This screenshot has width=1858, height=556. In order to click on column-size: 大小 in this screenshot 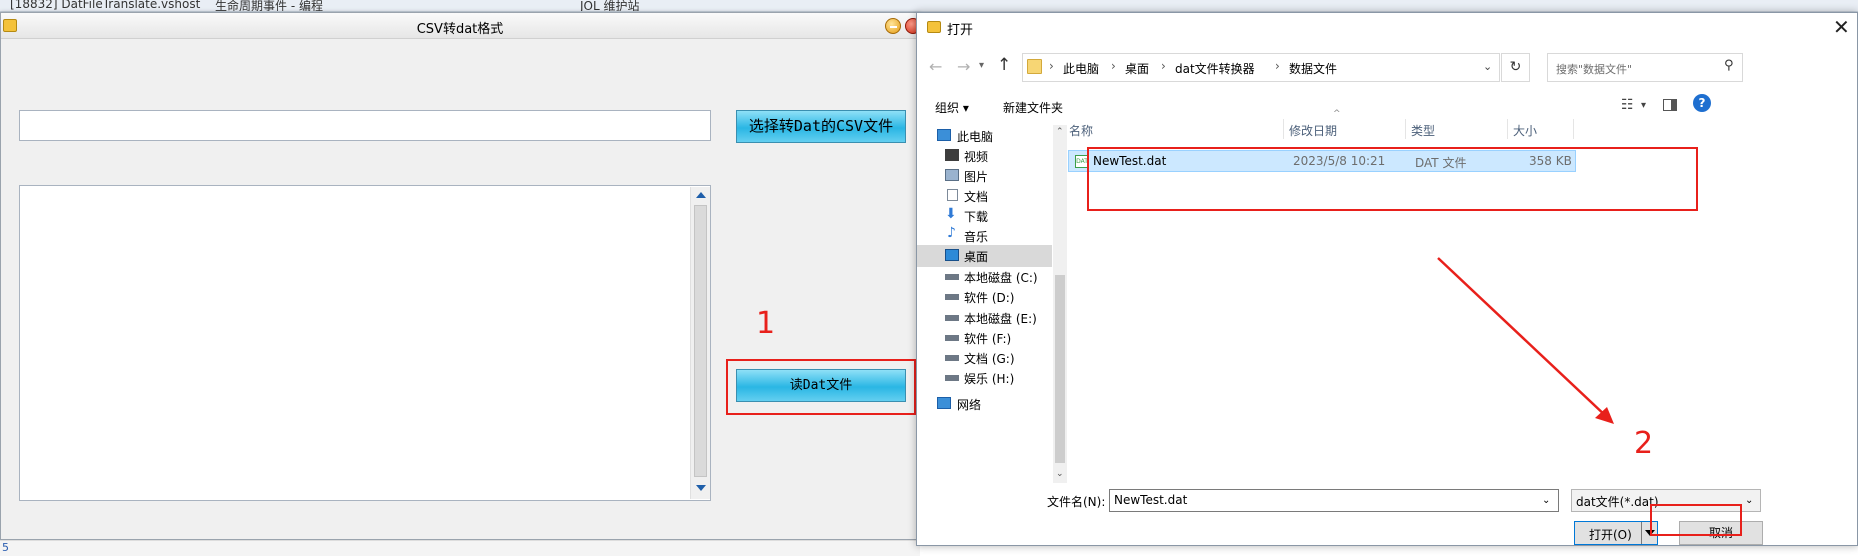, I will do `click(1525, 130)`.